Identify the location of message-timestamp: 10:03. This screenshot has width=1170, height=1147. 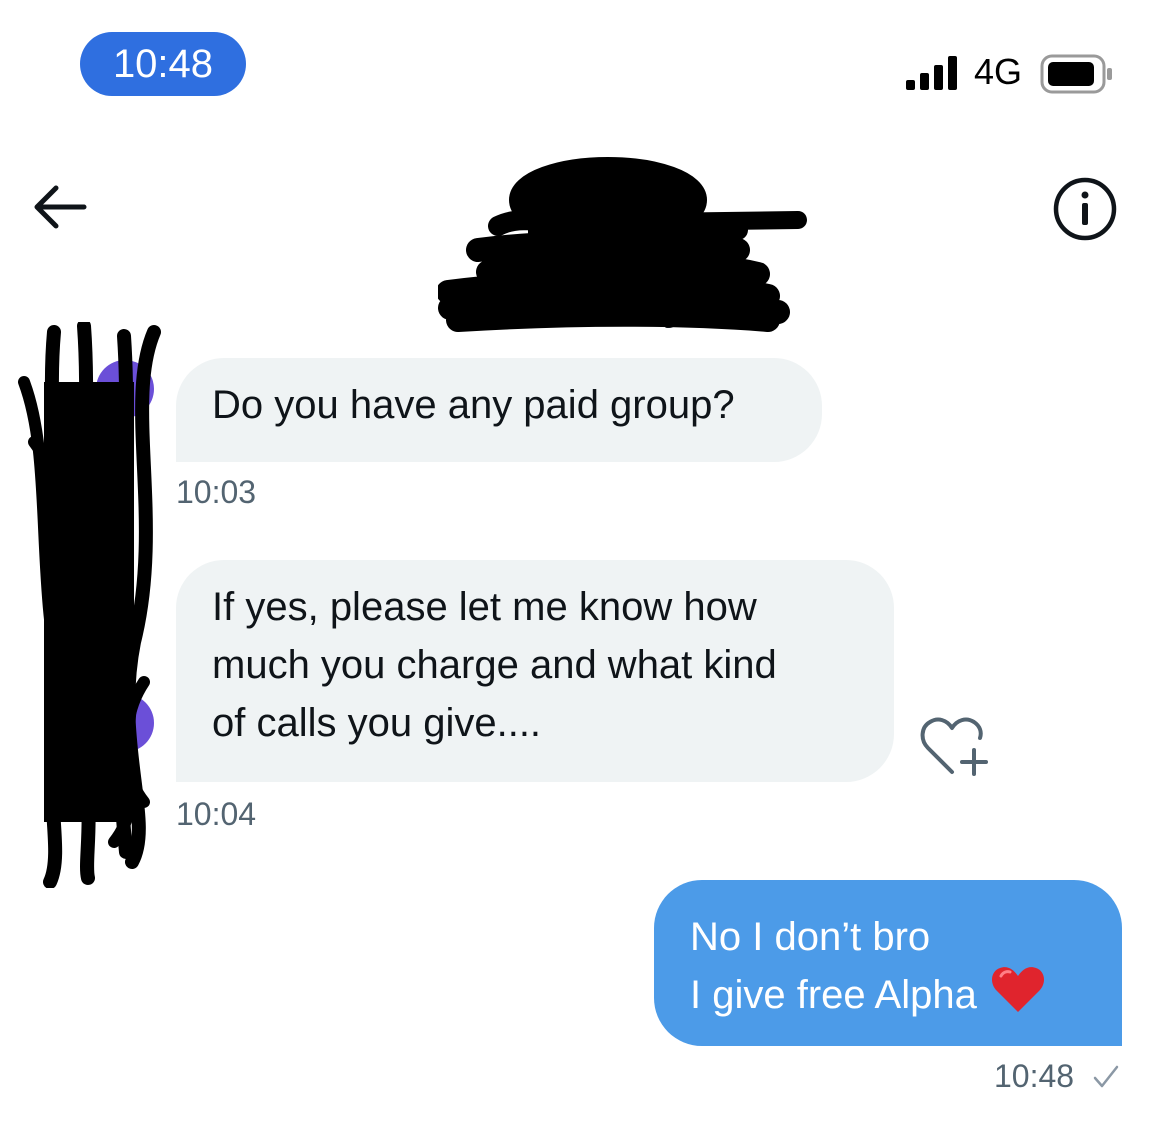
(216, 492).